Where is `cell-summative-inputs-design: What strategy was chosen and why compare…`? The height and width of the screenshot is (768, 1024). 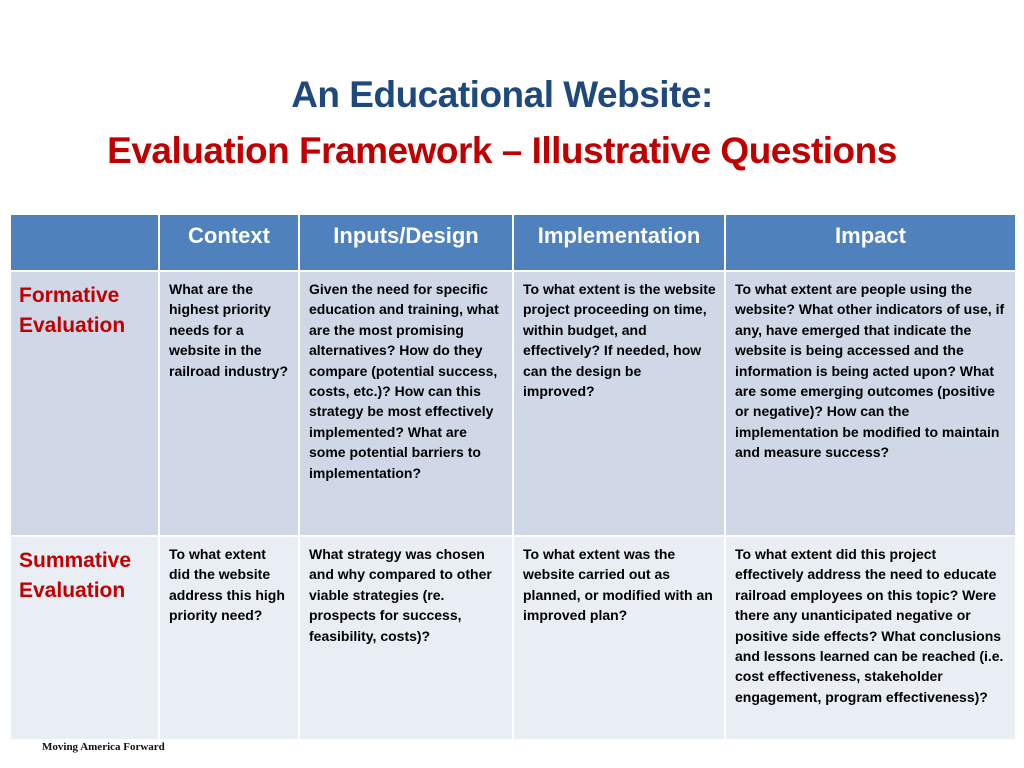
cell-summative-inputs-design: What strategy was chosen and why compare… is located at coordinates (406, 638).